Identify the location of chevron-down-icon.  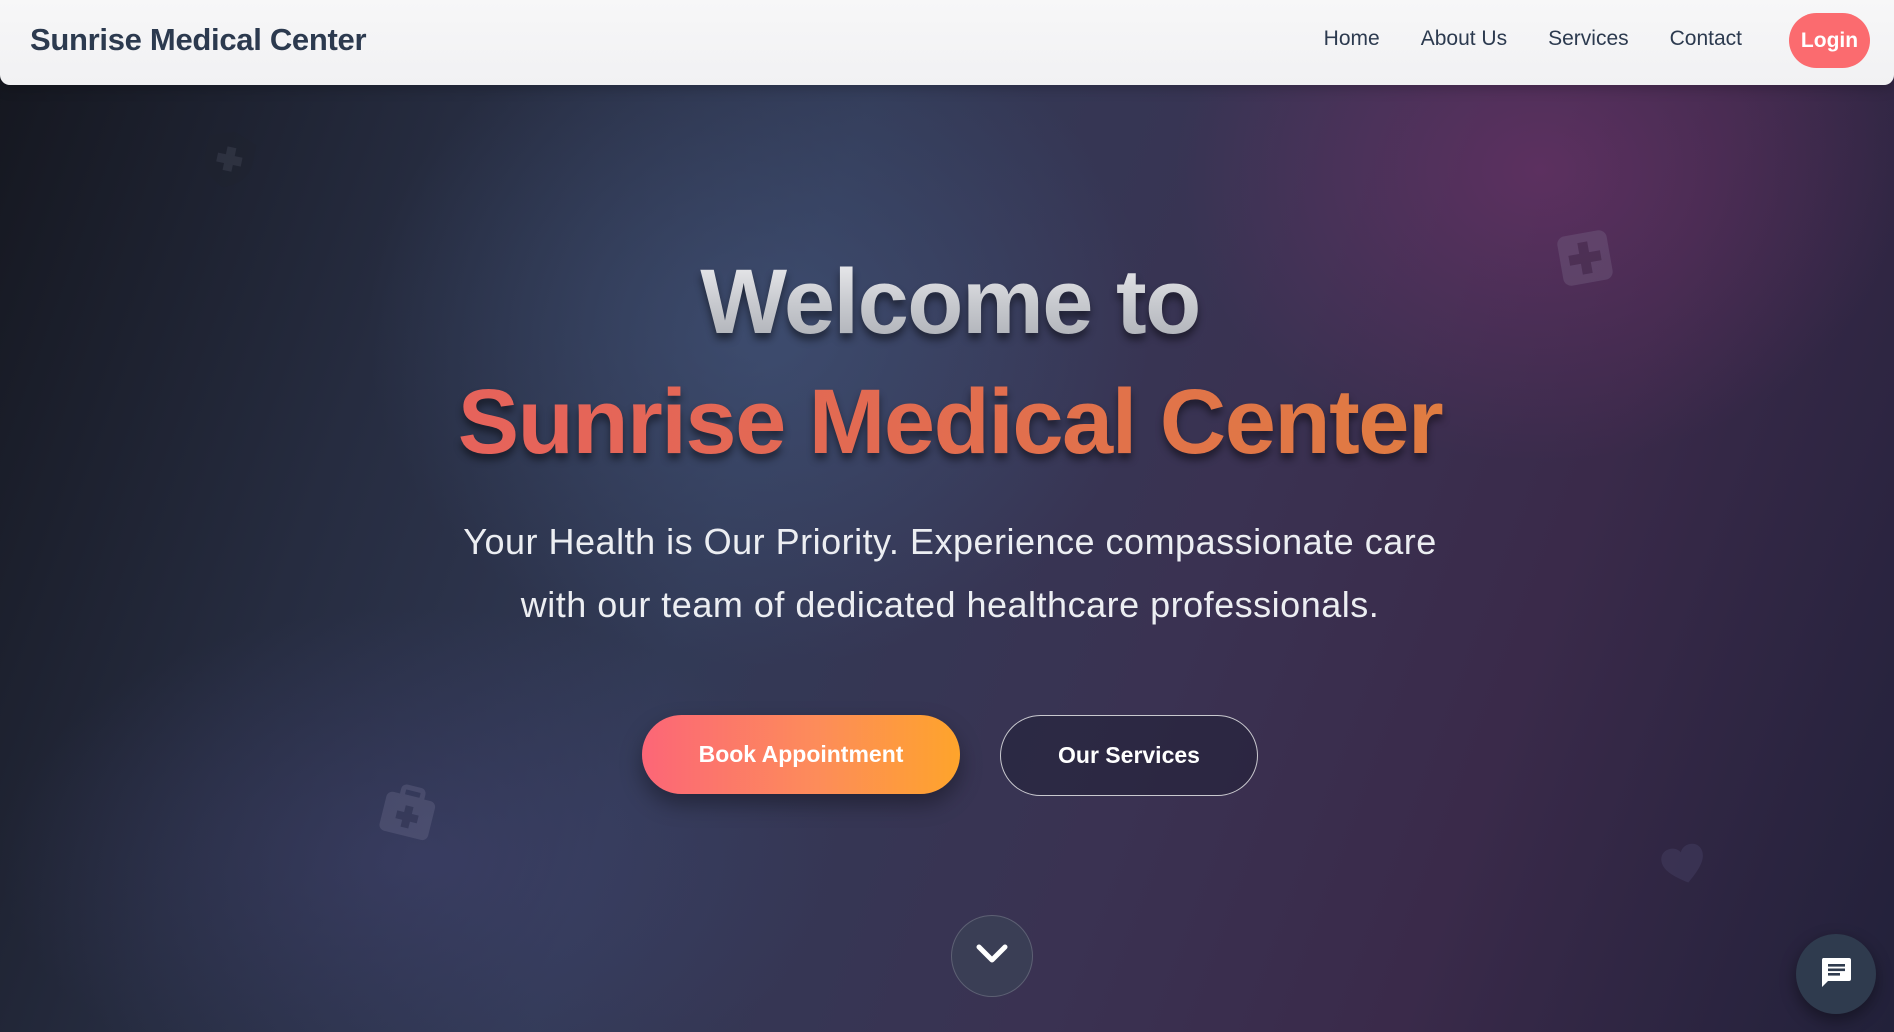
(992, 956).